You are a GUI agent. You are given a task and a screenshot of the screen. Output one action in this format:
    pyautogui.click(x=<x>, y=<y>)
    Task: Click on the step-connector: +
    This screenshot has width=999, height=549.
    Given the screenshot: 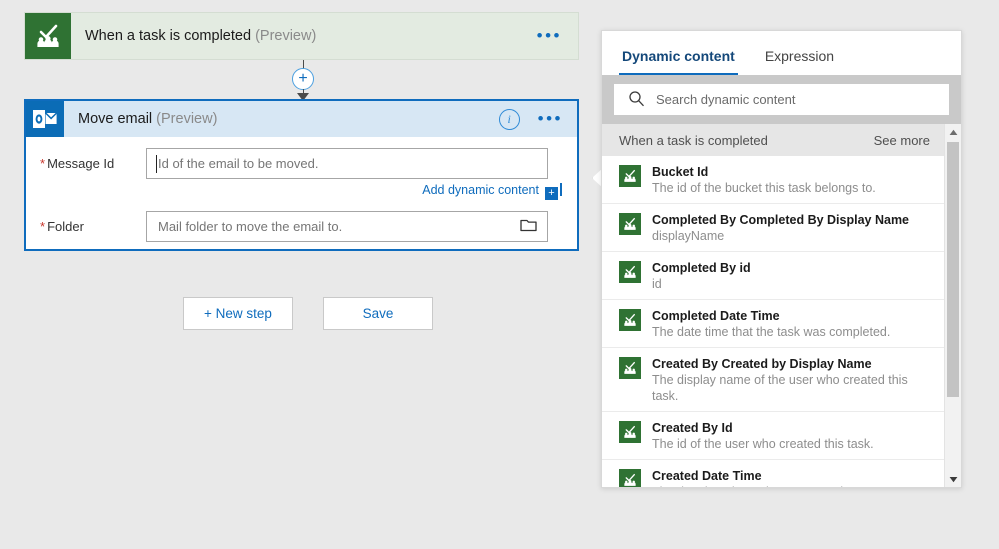 What is the action you would take?
    pyautogui.click(x=304, y=80)
    